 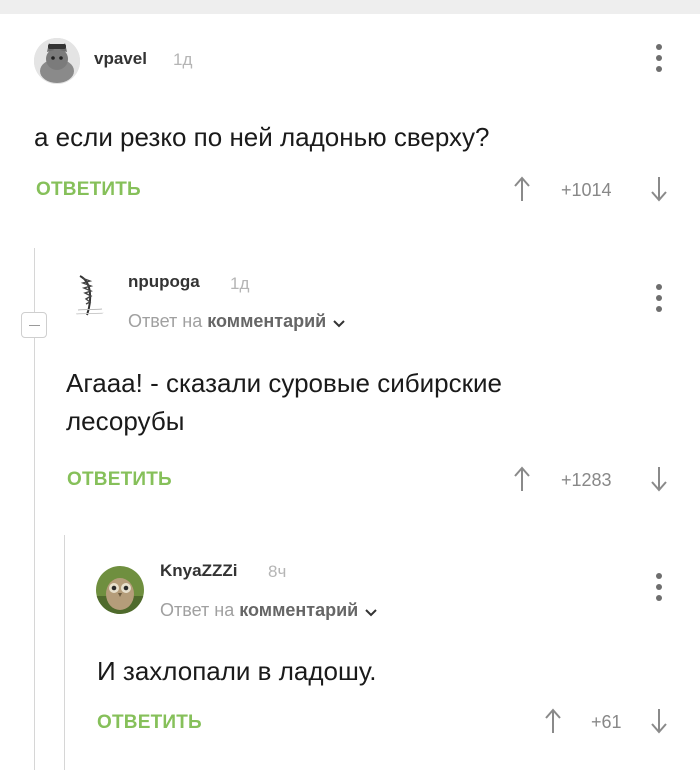 I want to click on comment-author: npupoga, so click(x=164, y=282).